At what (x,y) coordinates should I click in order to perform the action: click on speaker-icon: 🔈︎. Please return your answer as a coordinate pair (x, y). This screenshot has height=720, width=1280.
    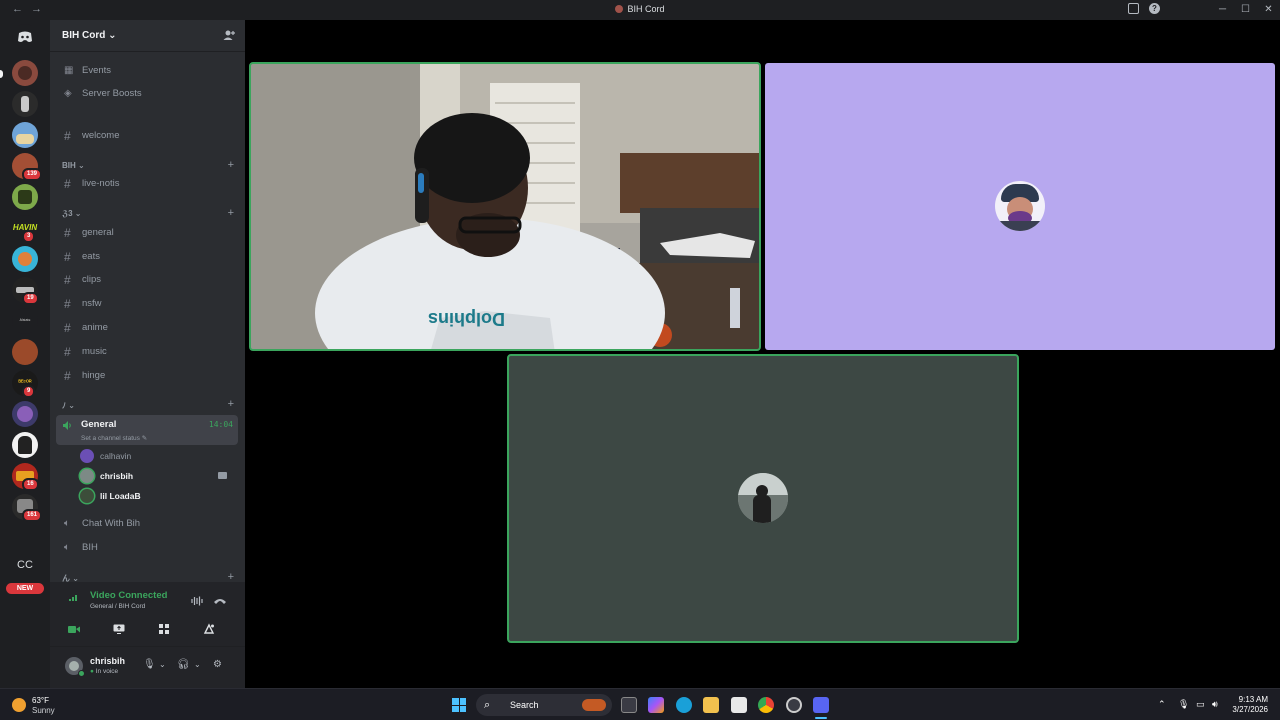
    Looking at the image, I should click on (67, 547).